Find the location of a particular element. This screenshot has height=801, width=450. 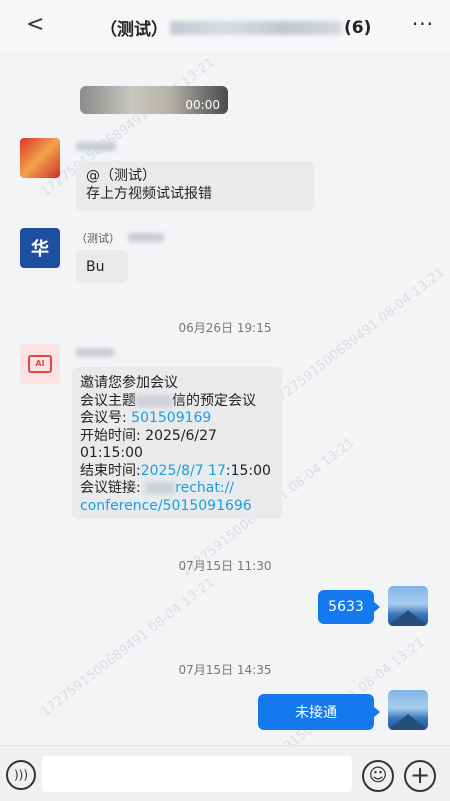

invite-meeting-id: 会议号: 501509169 is located at coordinates (146, 418).